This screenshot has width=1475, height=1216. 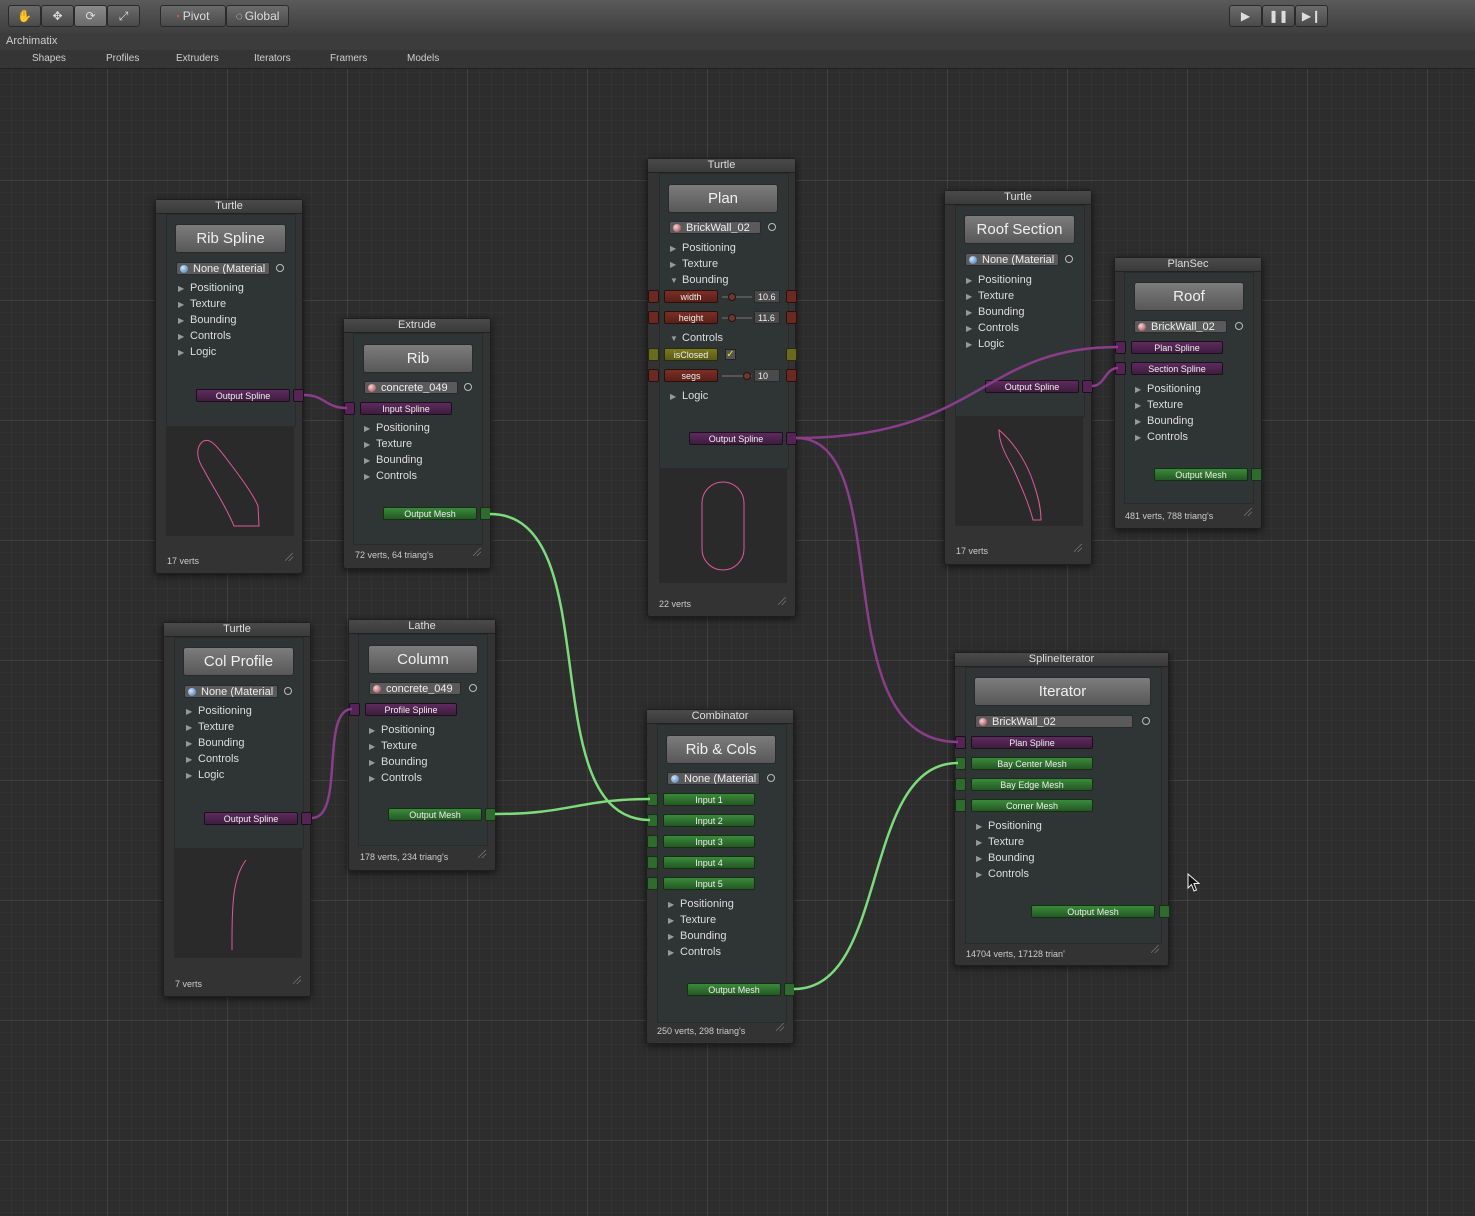 I want to click on segs-slider-thumb, so click(x=747, y=376).